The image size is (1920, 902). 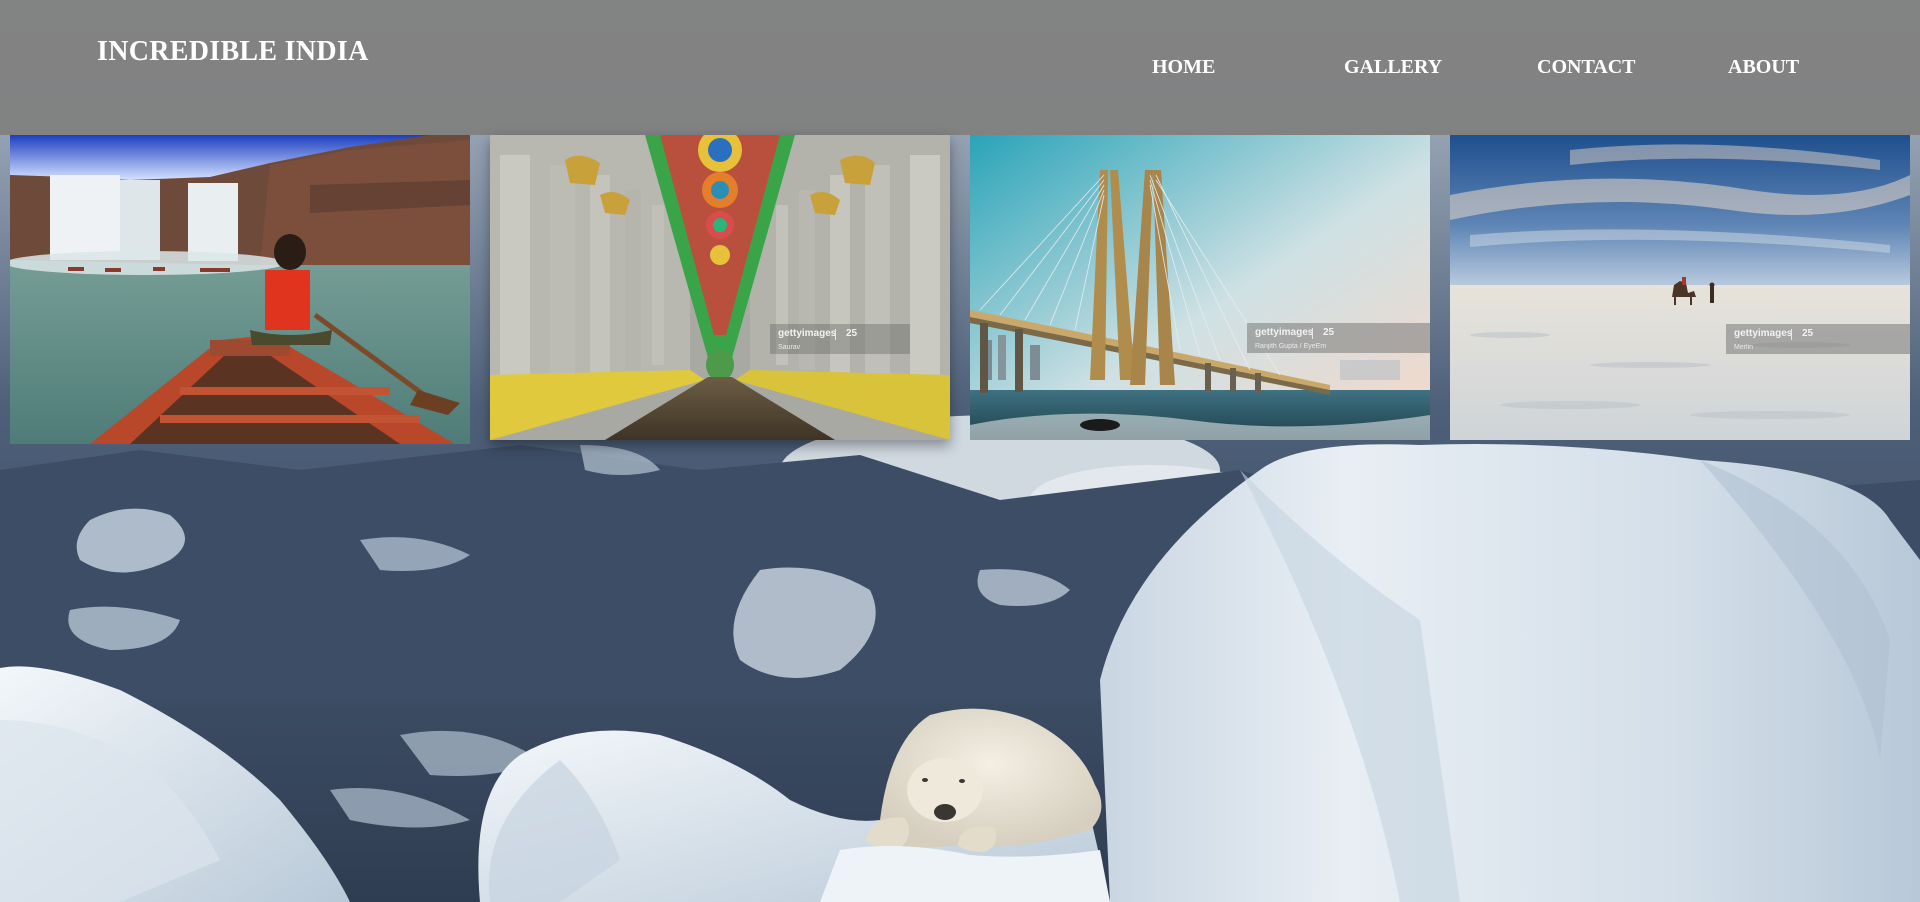 What do you see at coordinates (1744, 347) in the screenshot?
I see `watermark-credit: Merlin` at bounding box center [1744, 347].